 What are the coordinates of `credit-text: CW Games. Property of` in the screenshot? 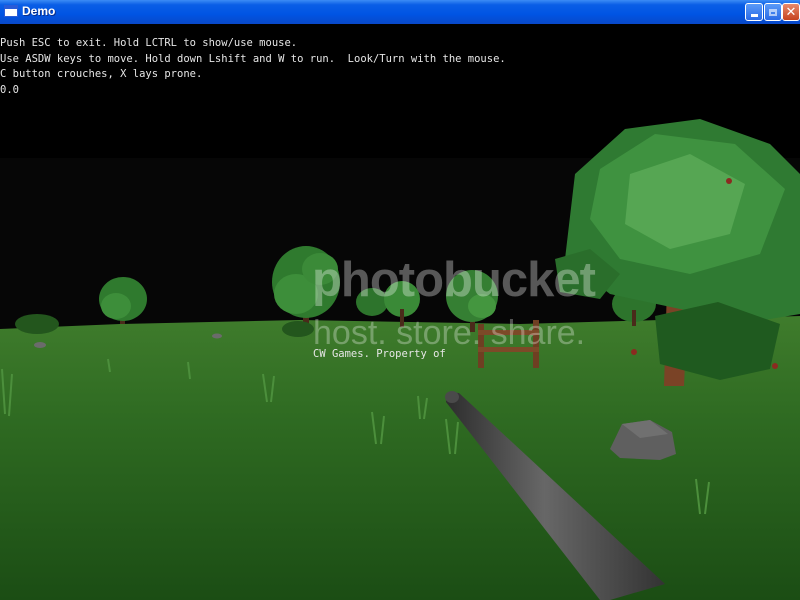 It's located at (379, 354).